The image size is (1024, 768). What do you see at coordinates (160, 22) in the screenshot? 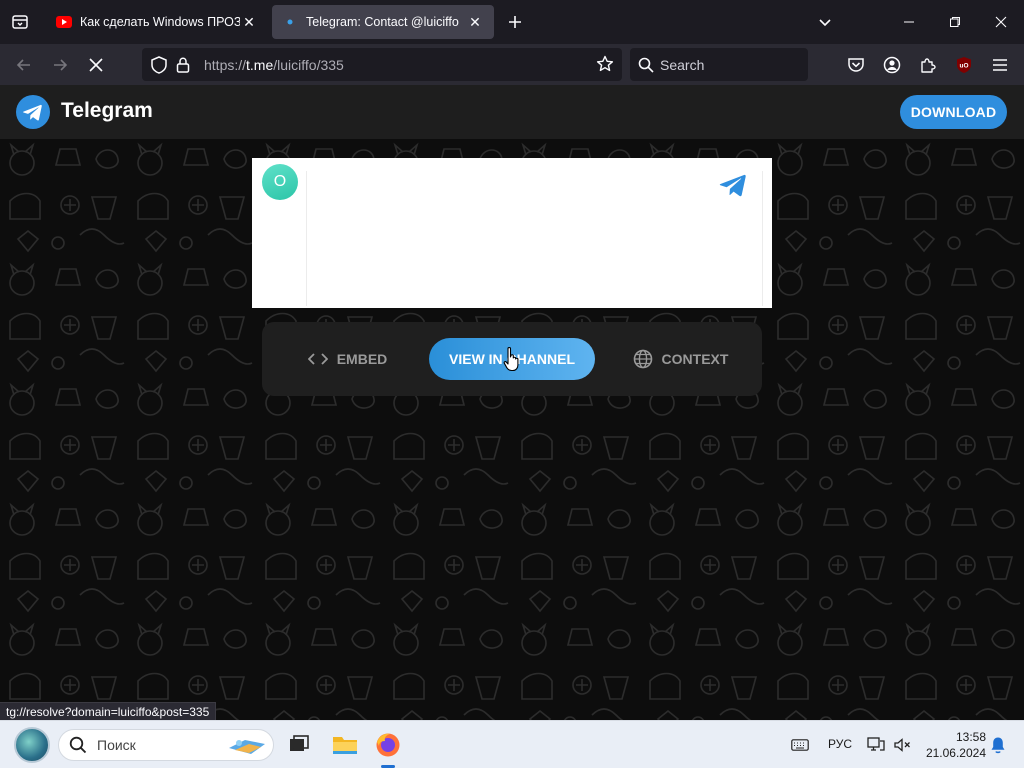
I see `tab-title: Как сделать Windows ПРОЗРА` at bounding box center [160, 22].